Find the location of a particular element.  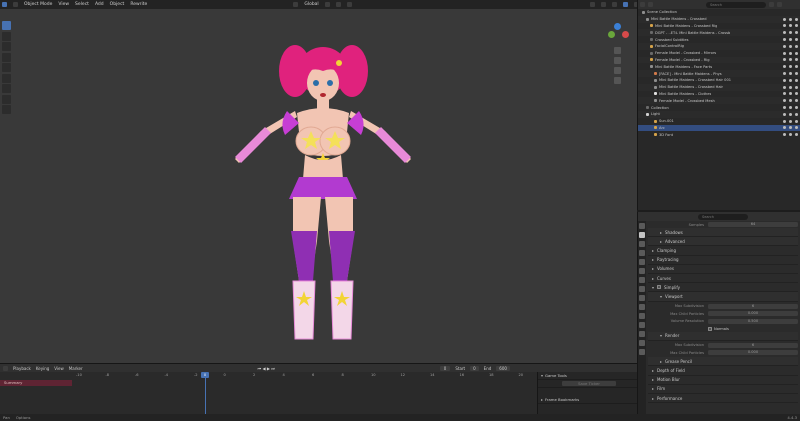

menu-playback: Playback is located at coordinates (22, 368).